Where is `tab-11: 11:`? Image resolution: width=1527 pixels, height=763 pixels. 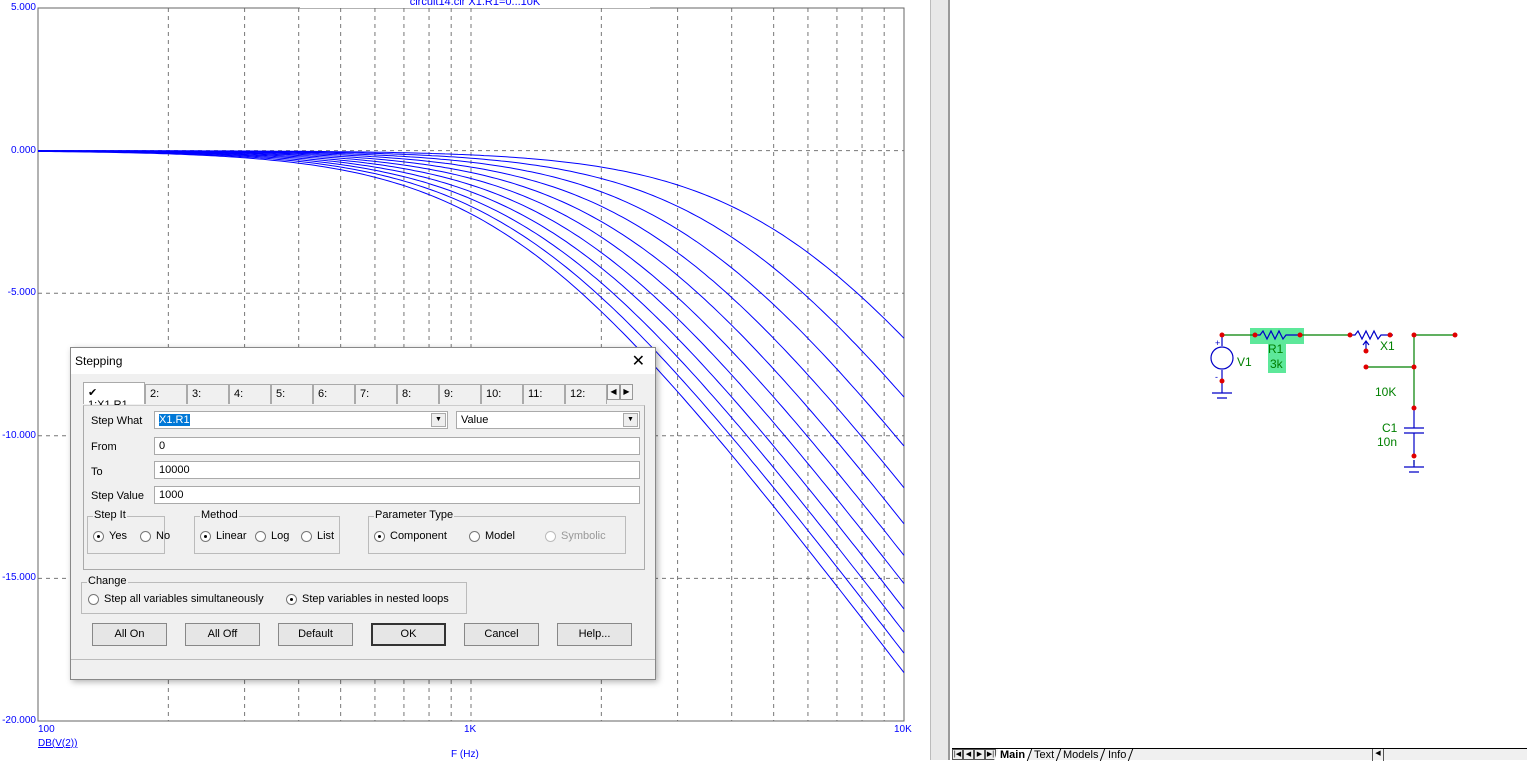
tab-11: 11: is located at coordinates (544, 394).